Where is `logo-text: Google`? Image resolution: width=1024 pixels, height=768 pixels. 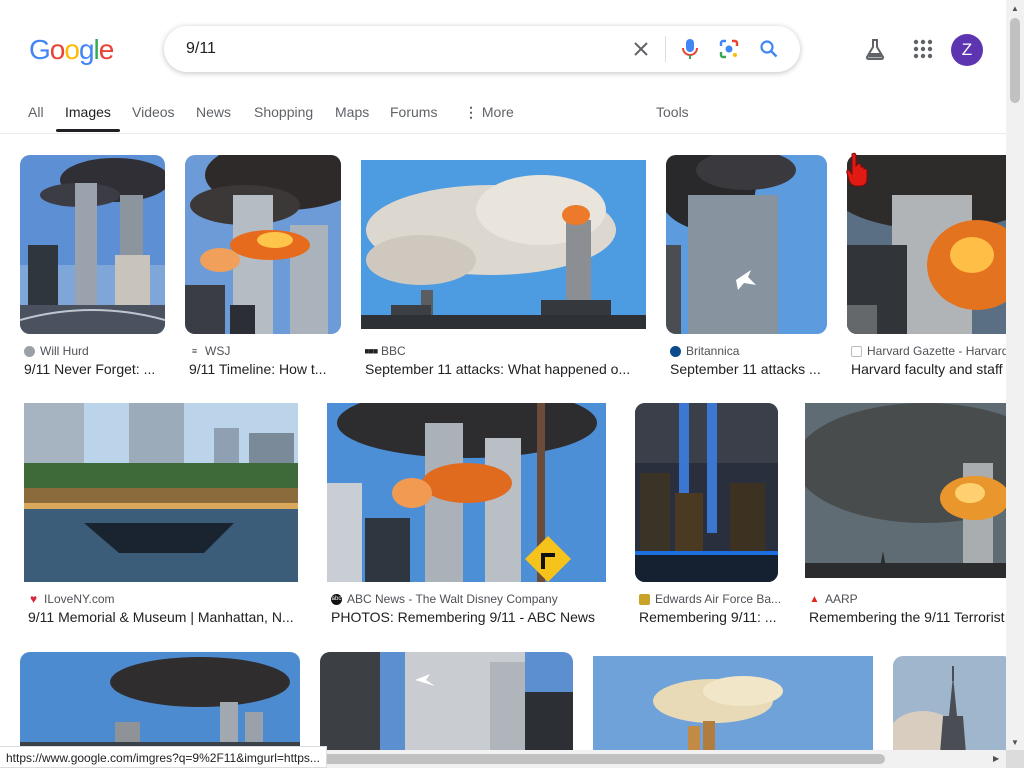 logo-text: Google is located at coordinates (72, 50).